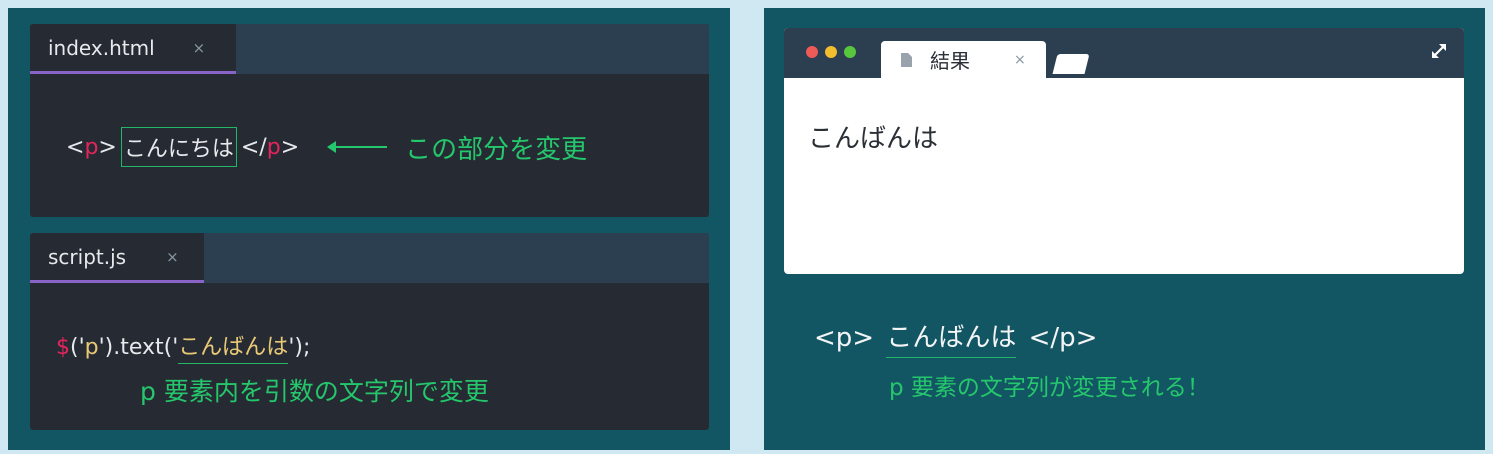 Image resolution: width=1493 pixels, height=454 pixels. What do you see at coordinates (844, 338) in the screenshot?
I see `result-open-tag: <p>` at bounding box center [844, 338].